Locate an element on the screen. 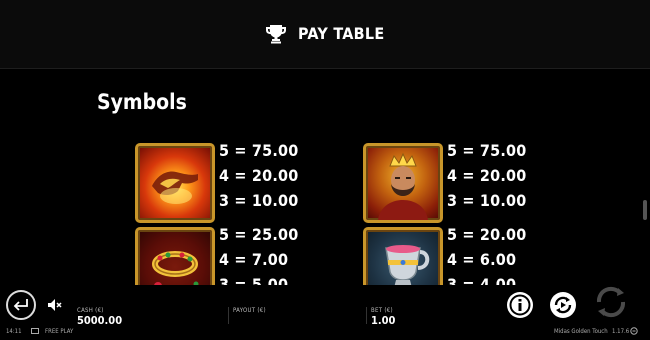 This screenshot has height=340, width=650. payout-line: 4 = 7.00 is located at coordinates (254, 259).